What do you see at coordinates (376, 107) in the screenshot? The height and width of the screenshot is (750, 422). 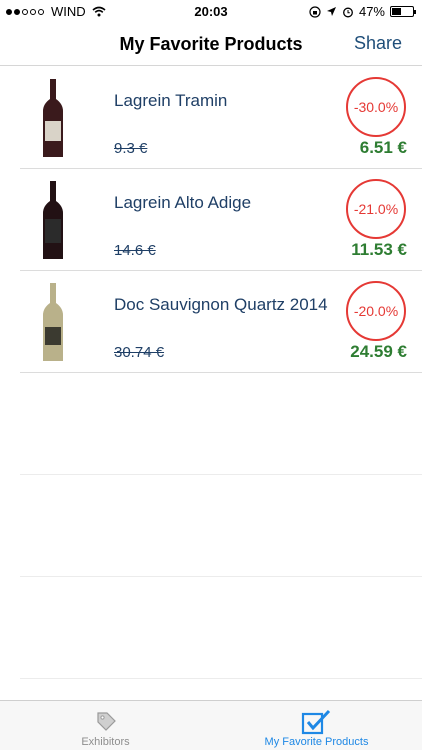 I see `discount-badge: -30.0%` at bounding box center [376, 107].